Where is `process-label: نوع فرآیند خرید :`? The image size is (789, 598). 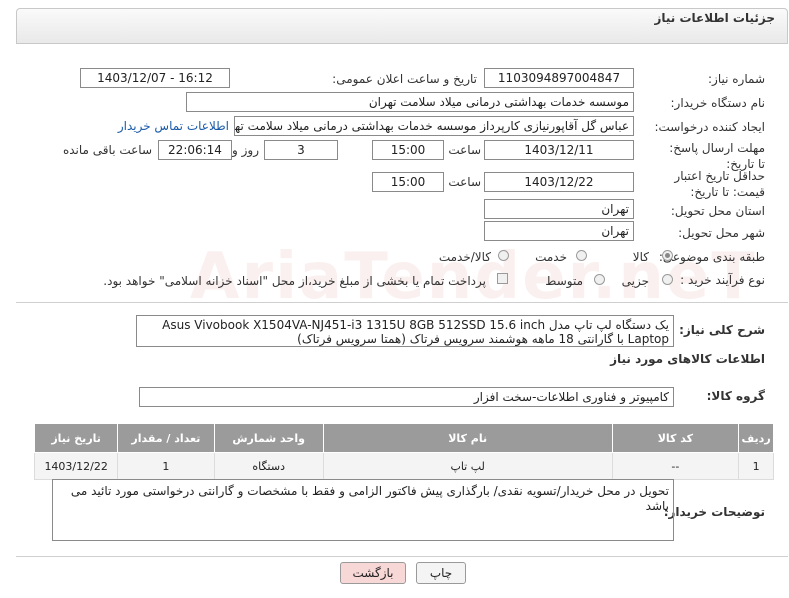 process-label: نوع فرآیند خرید : is located at coordinates (722, 280).